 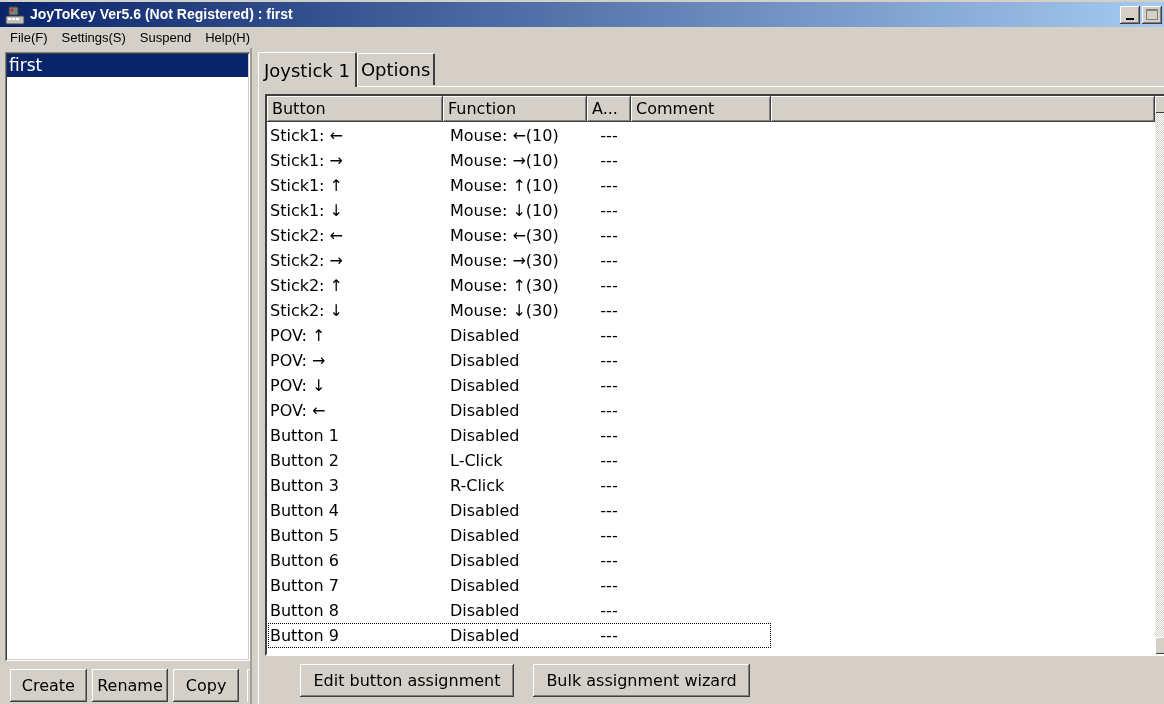 What do you see at coordinates (306, 160) in the screenshot?
I see `table-cell-text: Stick1: →` at bounding box center [306, 160].